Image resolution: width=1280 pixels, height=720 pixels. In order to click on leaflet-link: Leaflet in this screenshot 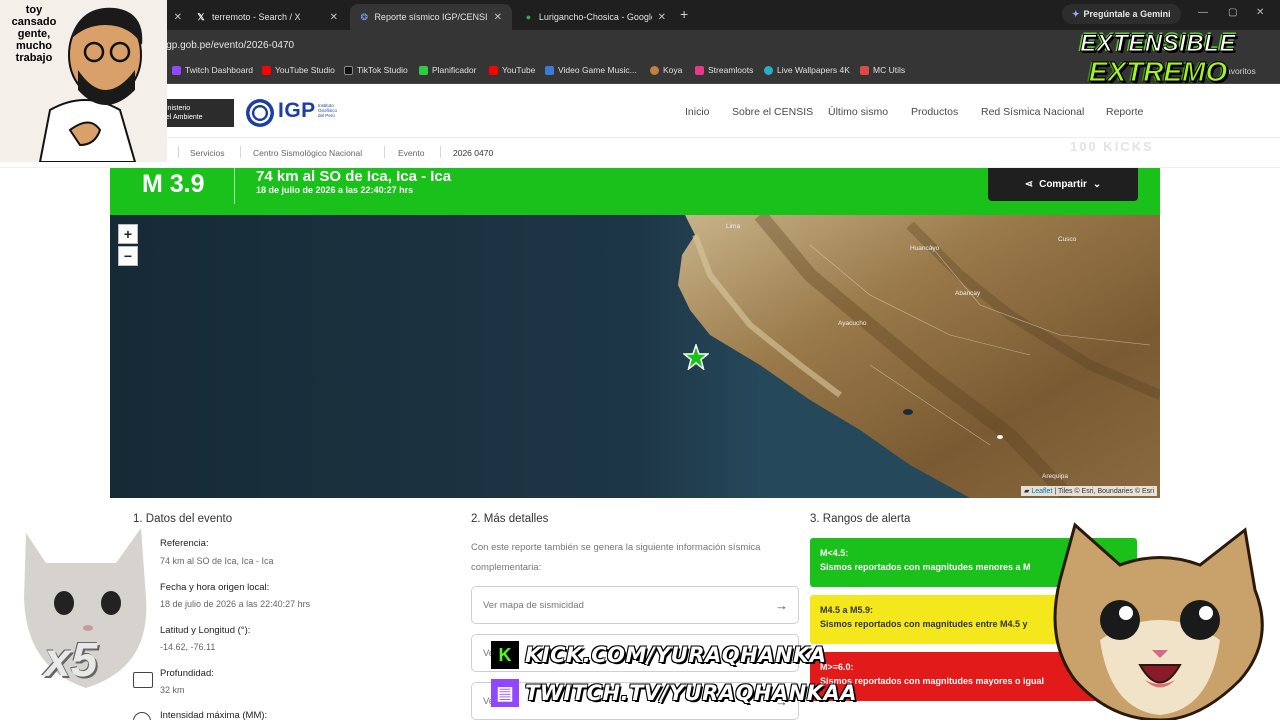, I will do `click(1041, 491)`.